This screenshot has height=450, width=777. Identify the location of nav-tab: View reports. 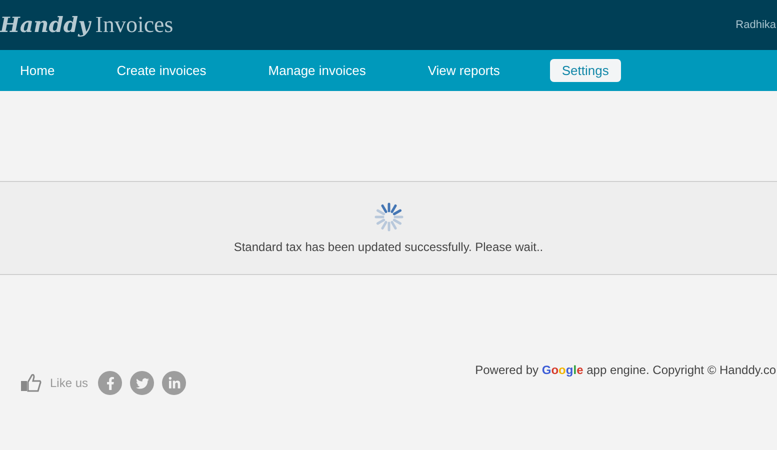
(464, 70).